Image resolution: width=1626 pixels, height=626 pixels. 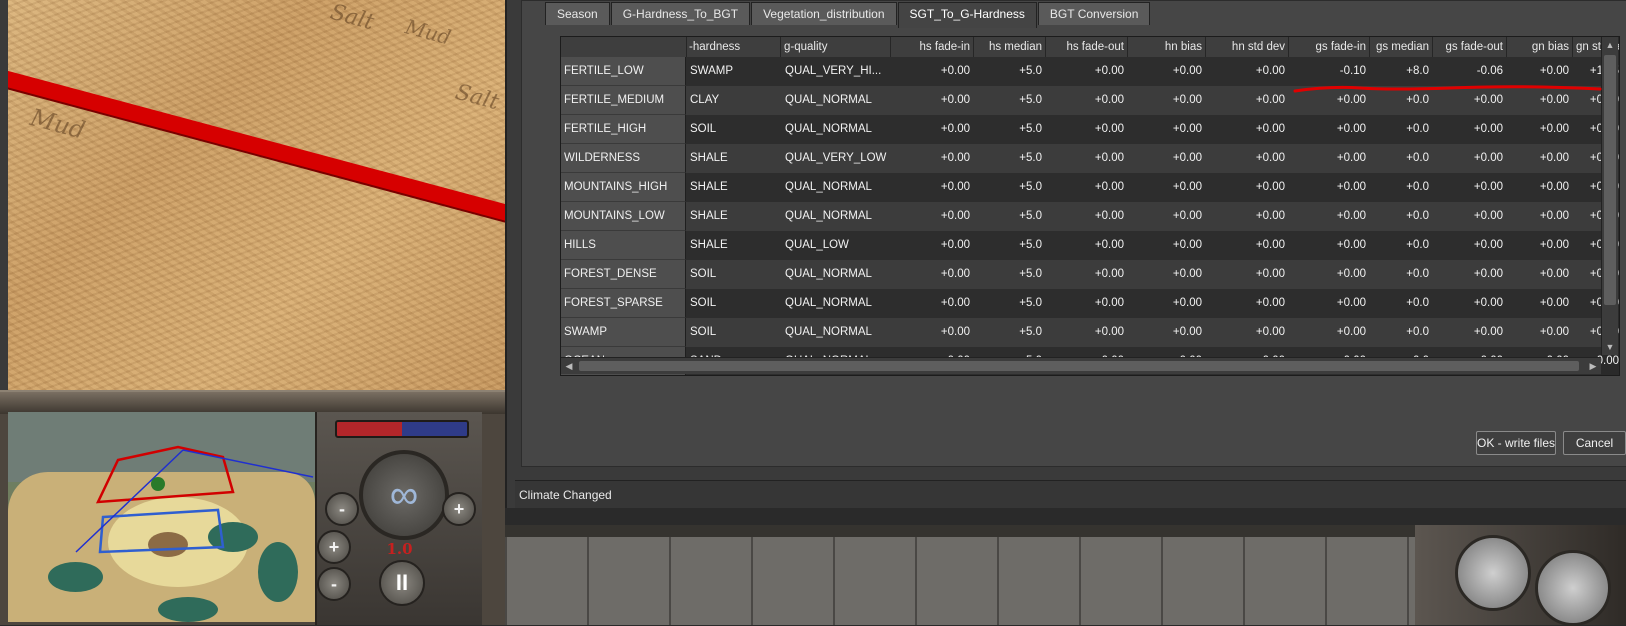 What do you see at coordinates (932, 47) in the screenshot?
I see `column-header: hs fade-in` at bounding box center [932, 47].